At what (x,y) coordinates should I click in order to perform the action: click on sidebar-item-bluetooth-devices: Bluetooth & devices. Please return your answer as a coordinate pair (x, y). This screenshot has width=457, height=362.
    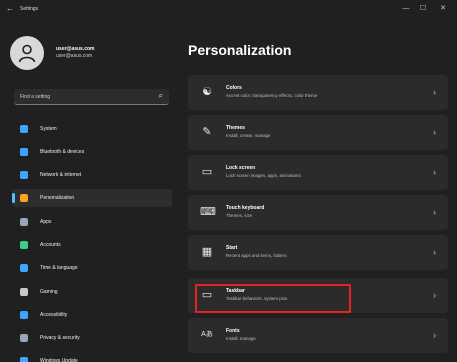
    Looking at the image, I should click on (92, 152).